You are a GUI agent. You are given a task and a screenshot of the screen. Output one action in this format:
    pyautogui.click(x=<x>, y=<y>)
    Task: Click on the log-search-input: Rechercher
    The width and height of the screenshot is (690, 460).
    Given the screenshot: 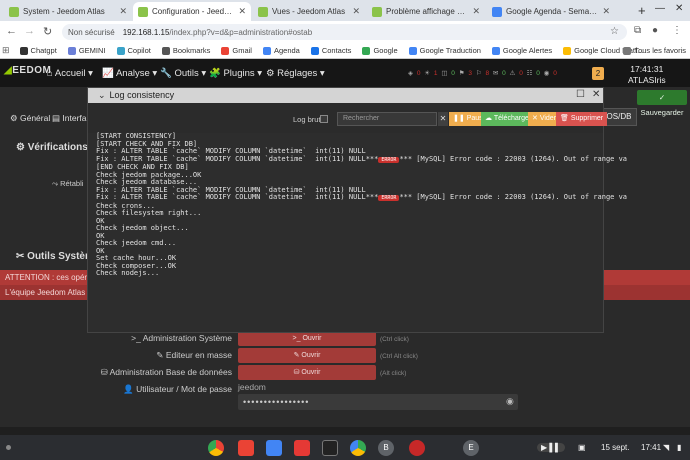 What is the action you would take?
    pyautogui.click(x=387, y=119)
    